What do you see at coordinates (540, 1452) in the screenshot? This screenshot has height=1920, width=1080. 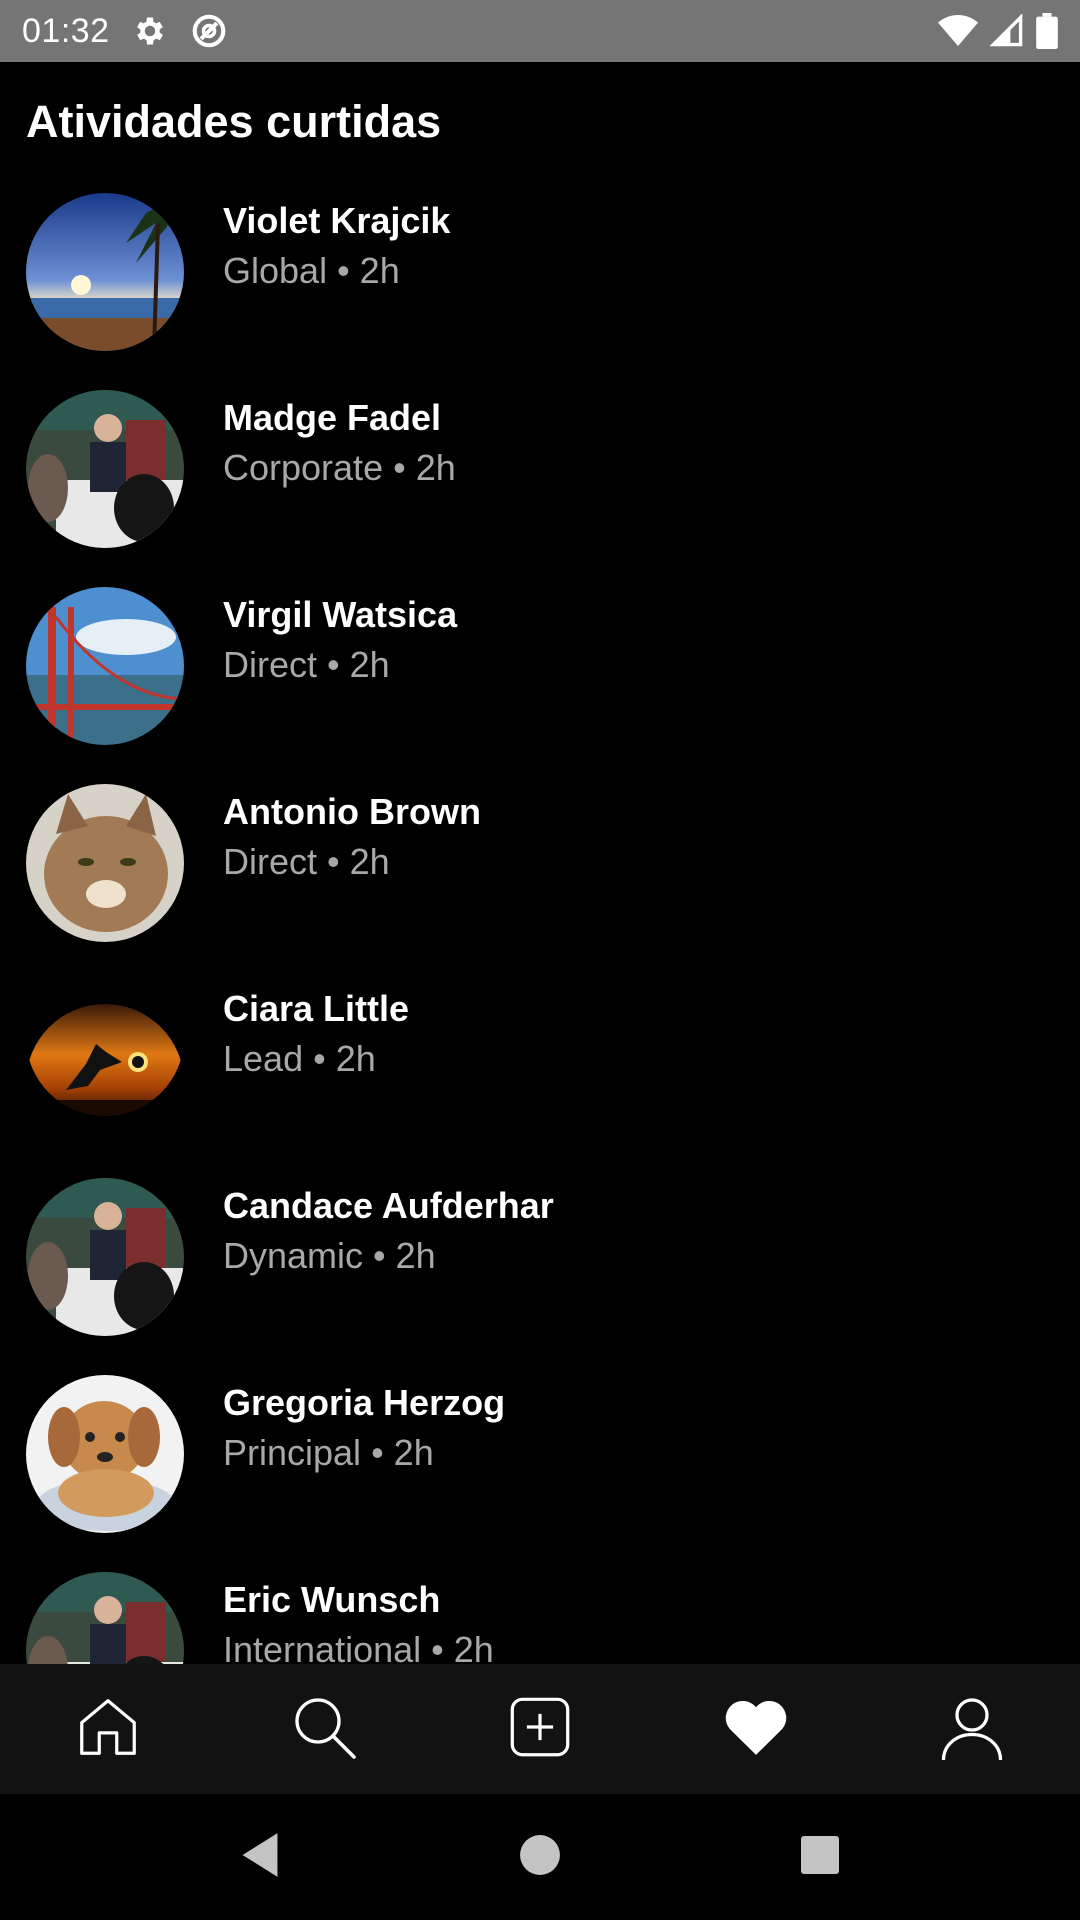 I see `list-item: Gregoria Herzog Principal • 2h` at bounding box center [540, 1452].